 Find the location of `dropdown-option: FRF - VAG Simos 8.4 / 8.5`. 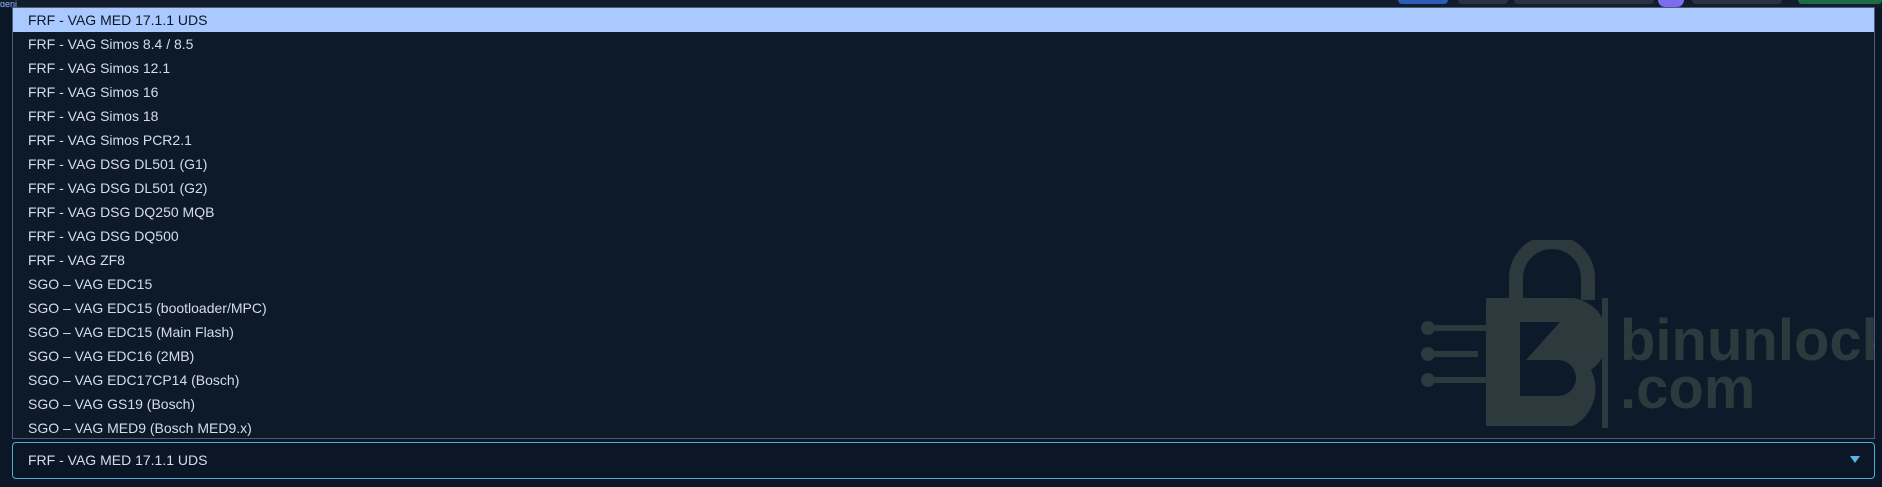

dropdown-option: FRF - VAG Simos 8.4 / 8.5 is located at coordinates (943, 44).